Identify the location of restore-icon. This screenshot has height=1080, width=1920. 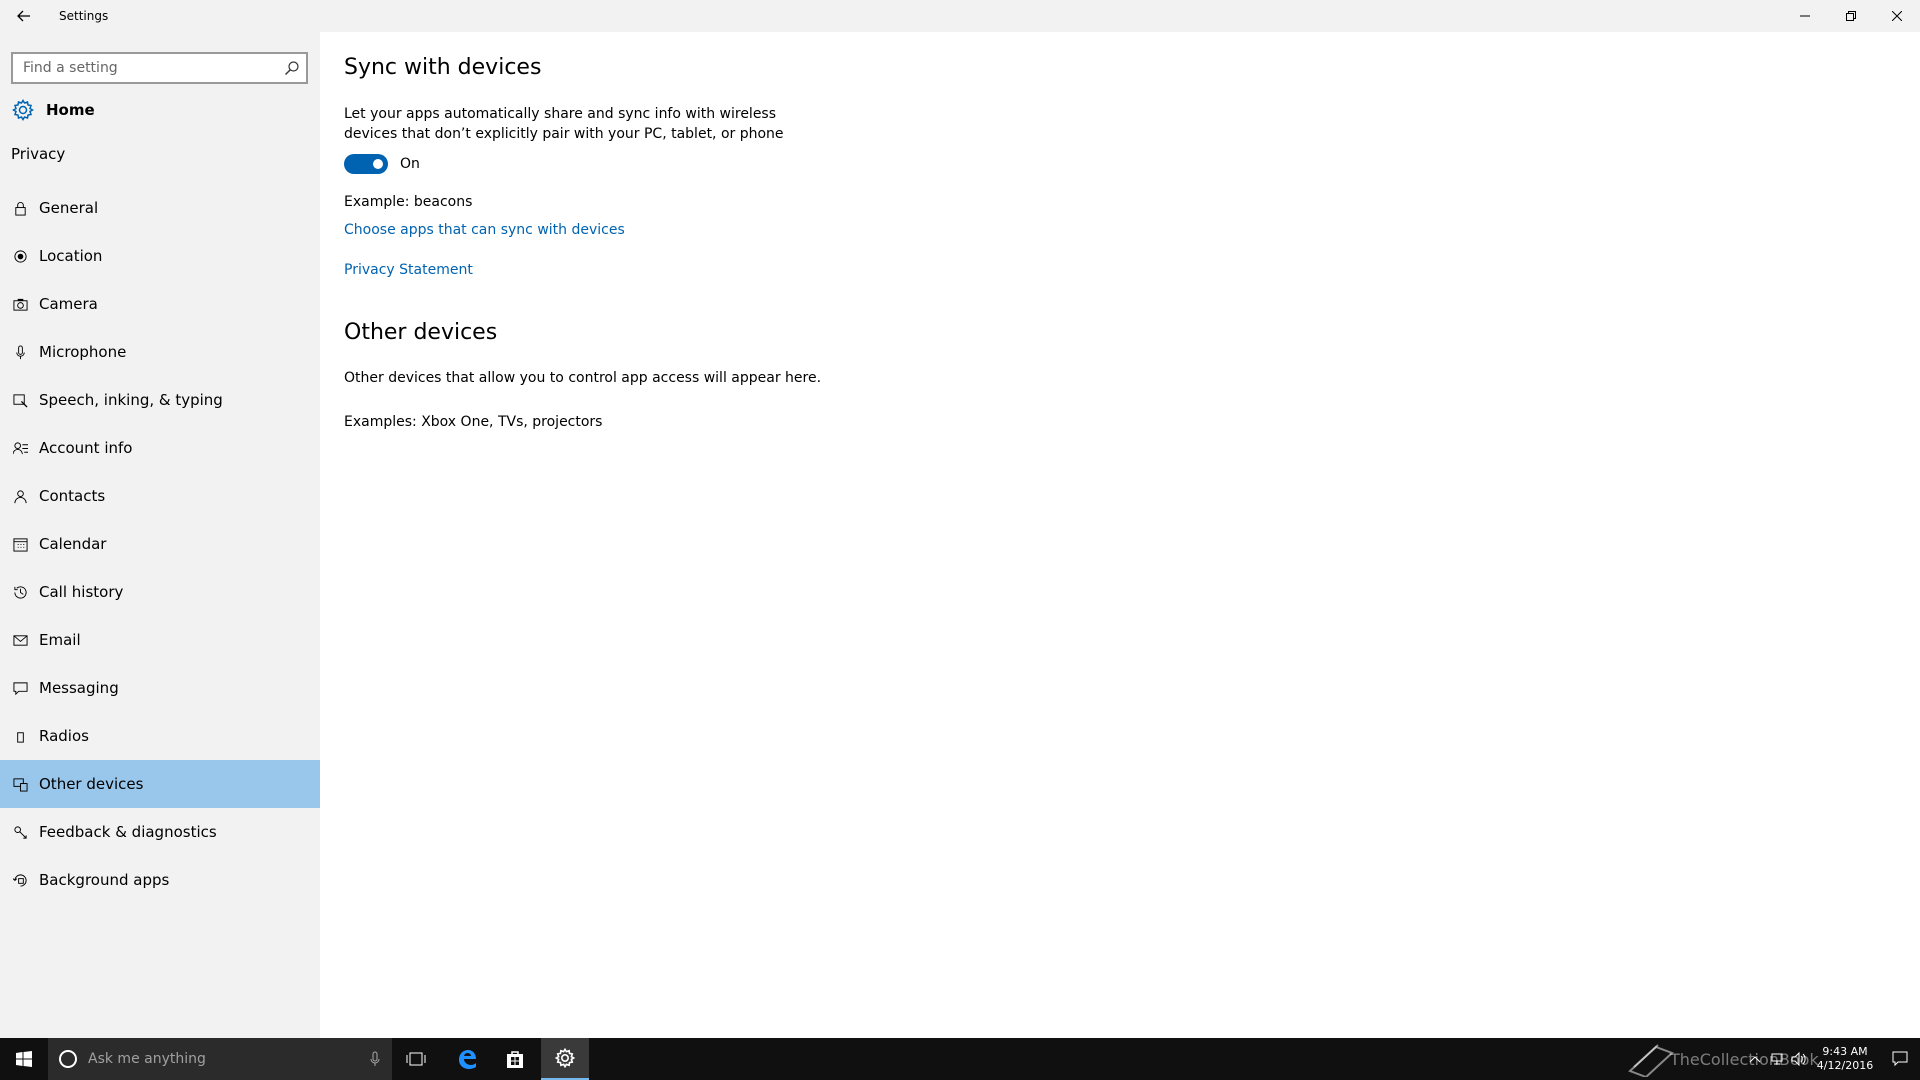
(1851, 16).